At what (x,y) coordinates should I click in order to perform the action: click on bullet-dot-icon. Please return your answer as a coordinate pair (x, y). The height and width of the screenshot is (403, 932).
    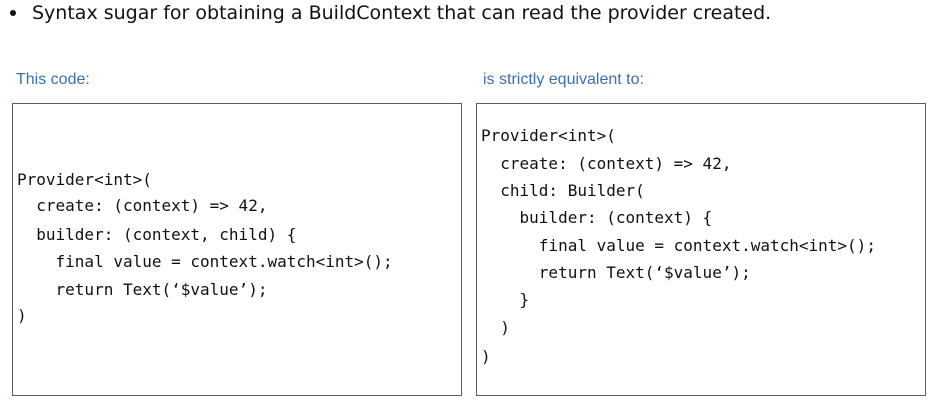
    Looking at the image, I should click on (13, 13).